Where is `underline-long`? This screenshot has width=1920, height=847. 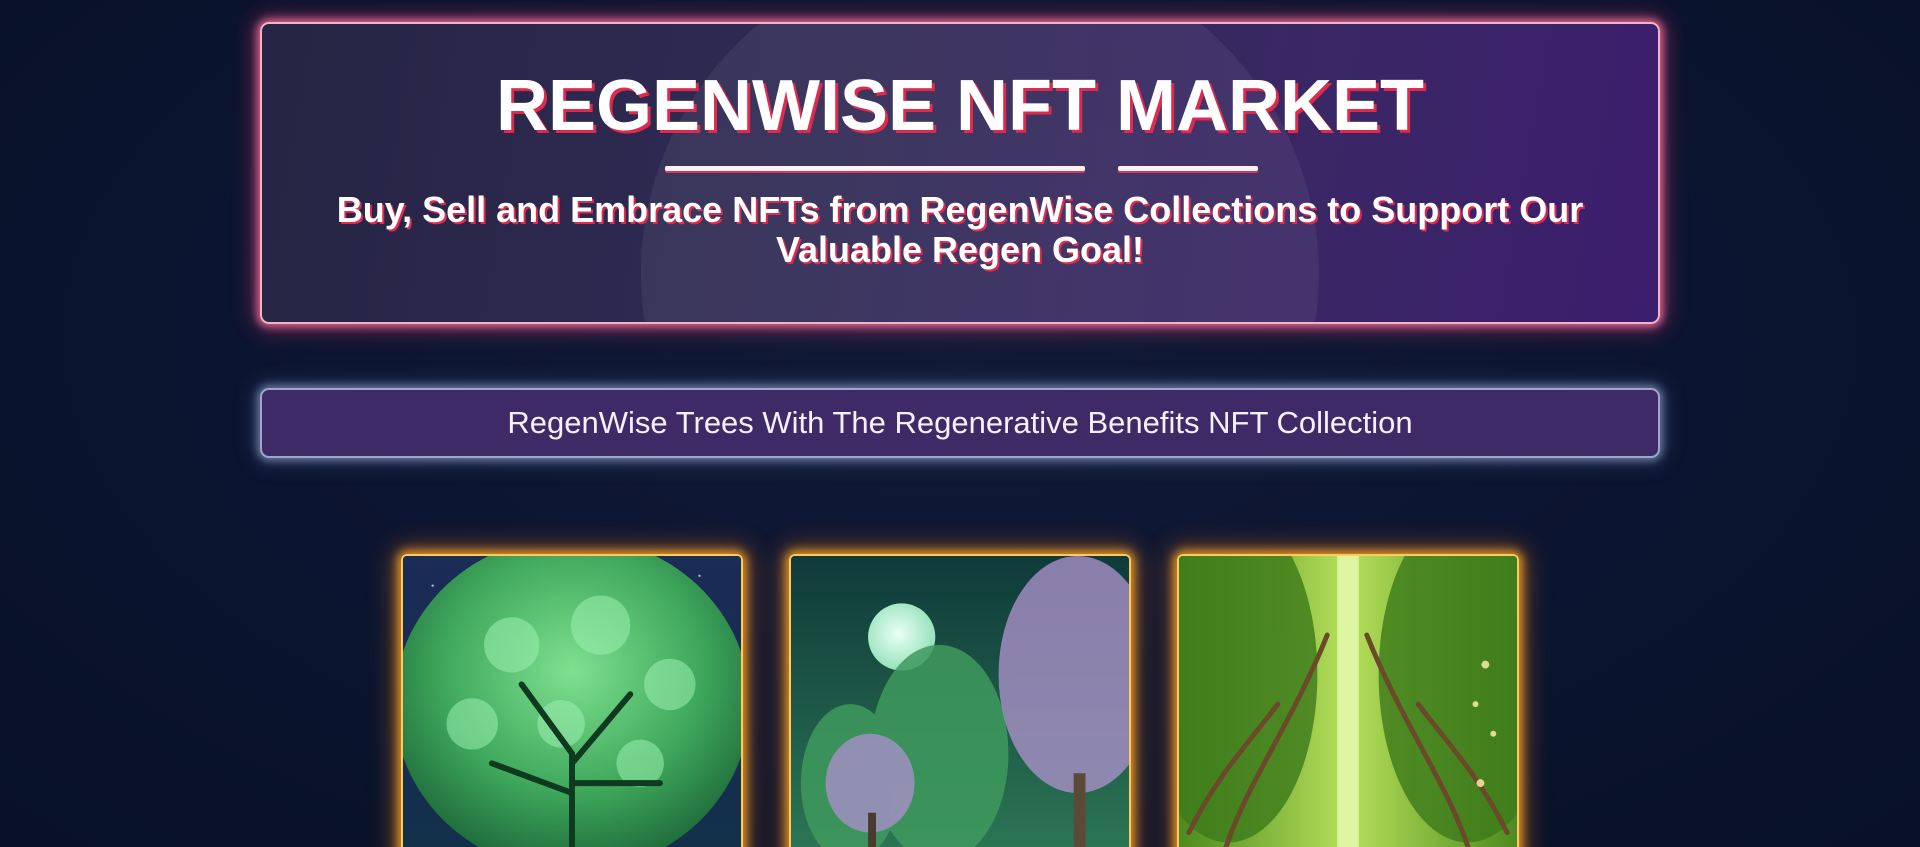 underline-long is located at coordinates (875, 168).